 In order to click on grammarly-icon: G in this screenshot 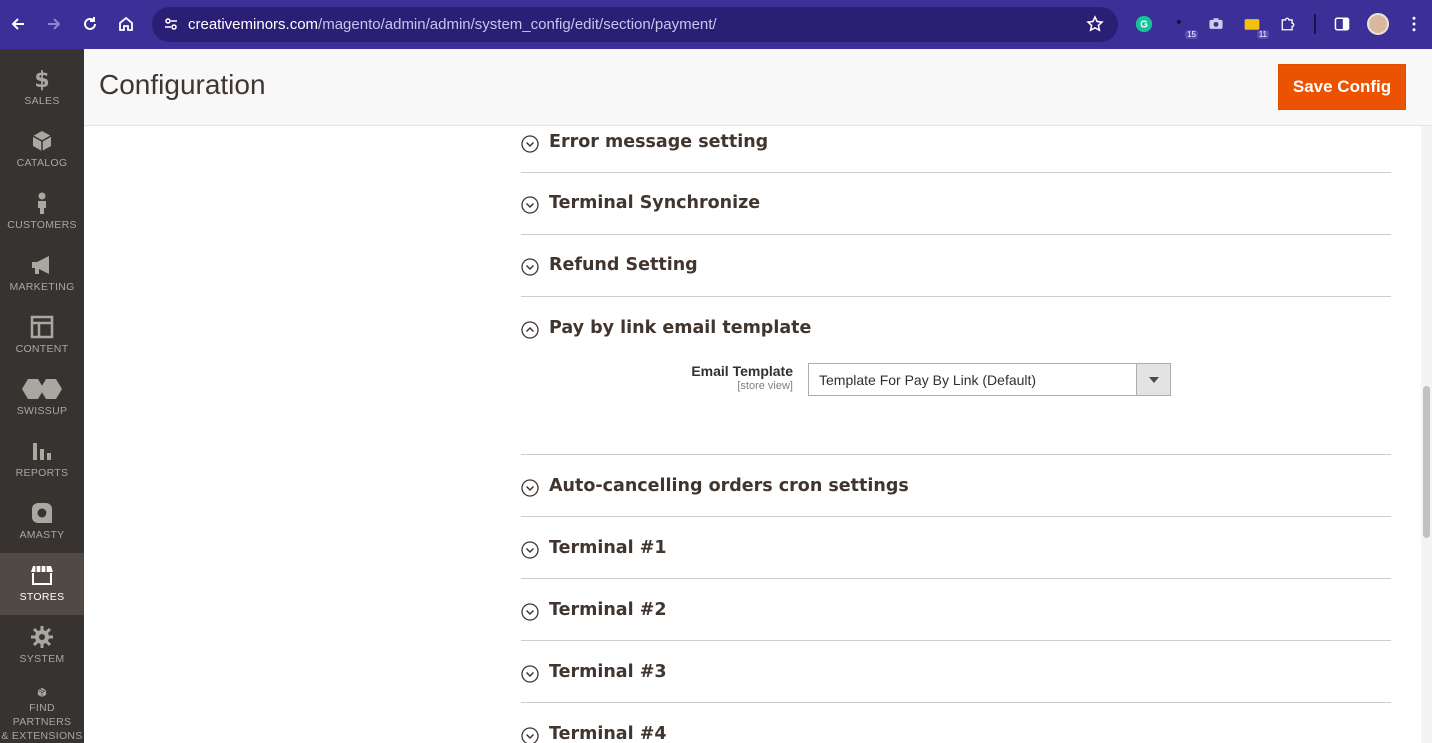, I will do `click(1144, 24)`.